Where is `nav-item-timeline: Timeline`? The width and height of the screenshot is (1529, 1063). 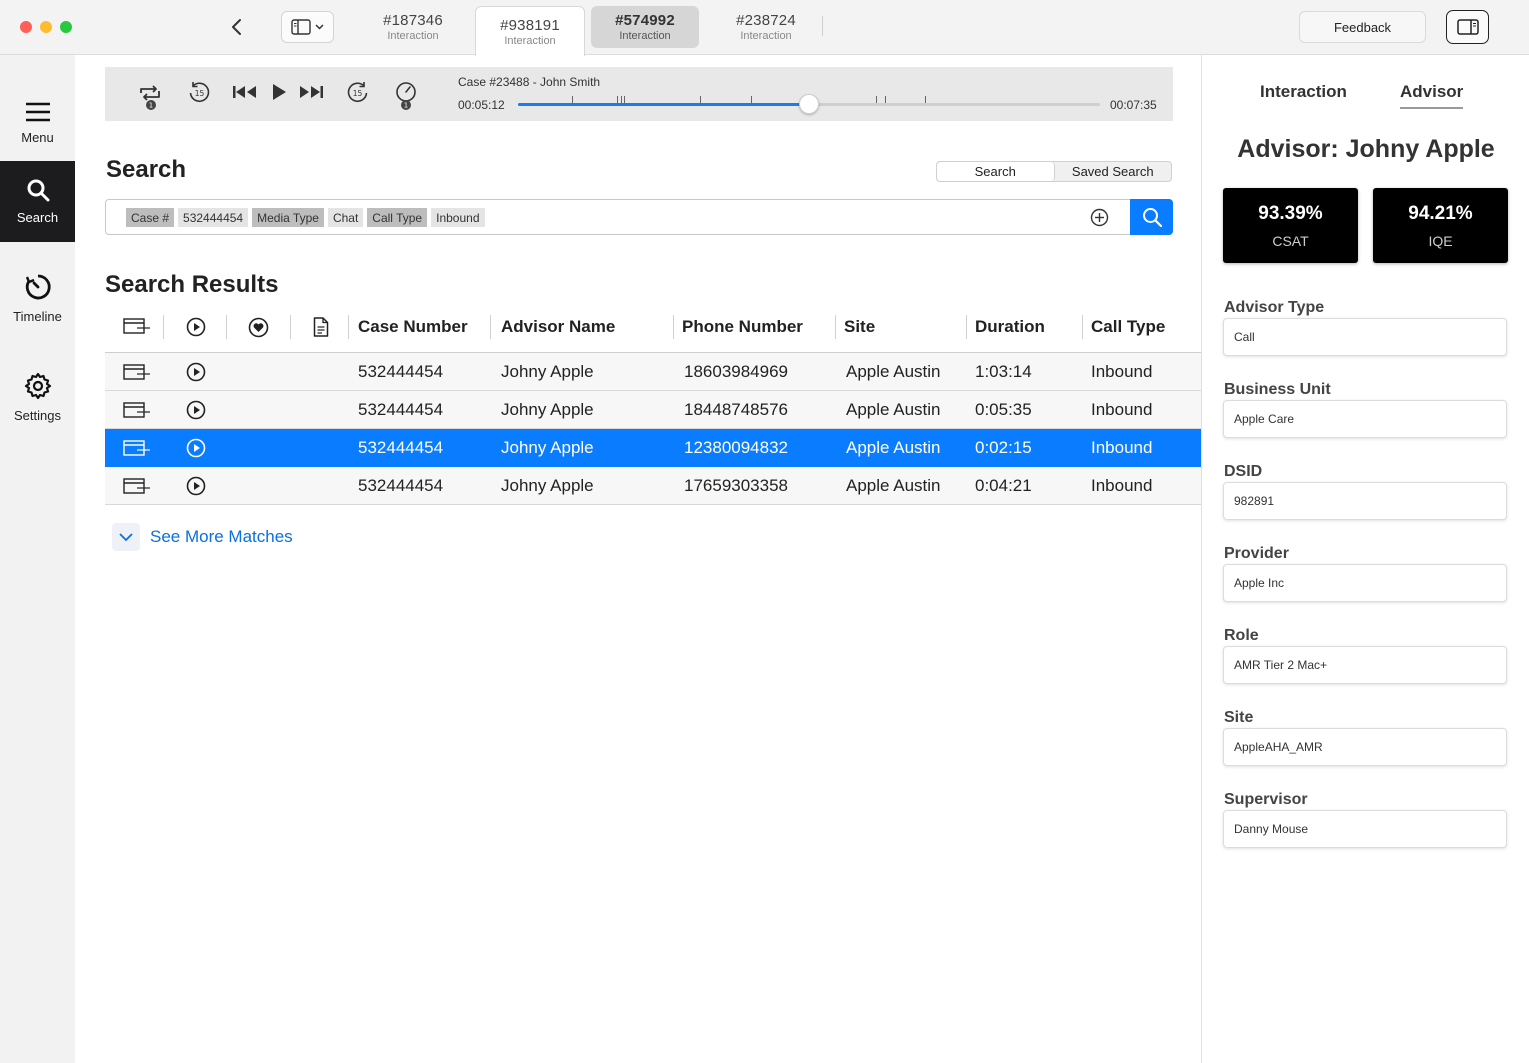 nav-item-timeline: Timeline is located at coordinates (37, 298).